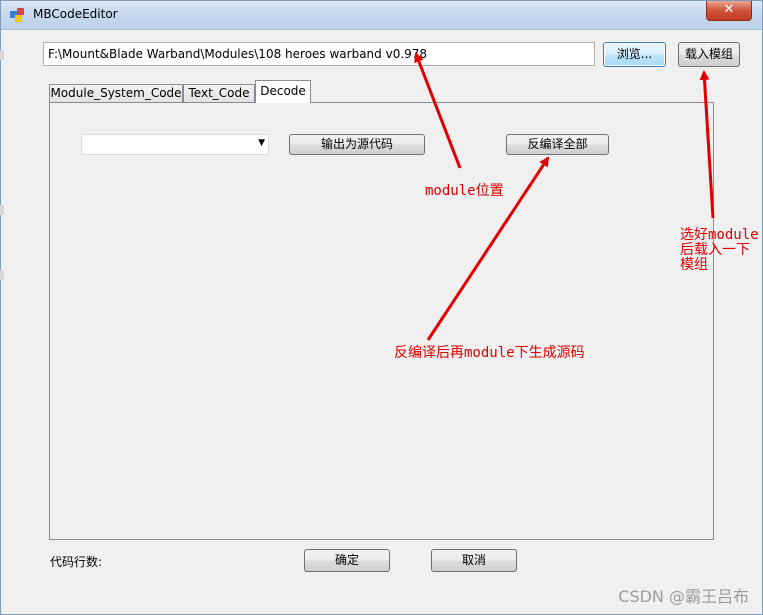  I want to click on close-button: ✕, so click(729, 11).